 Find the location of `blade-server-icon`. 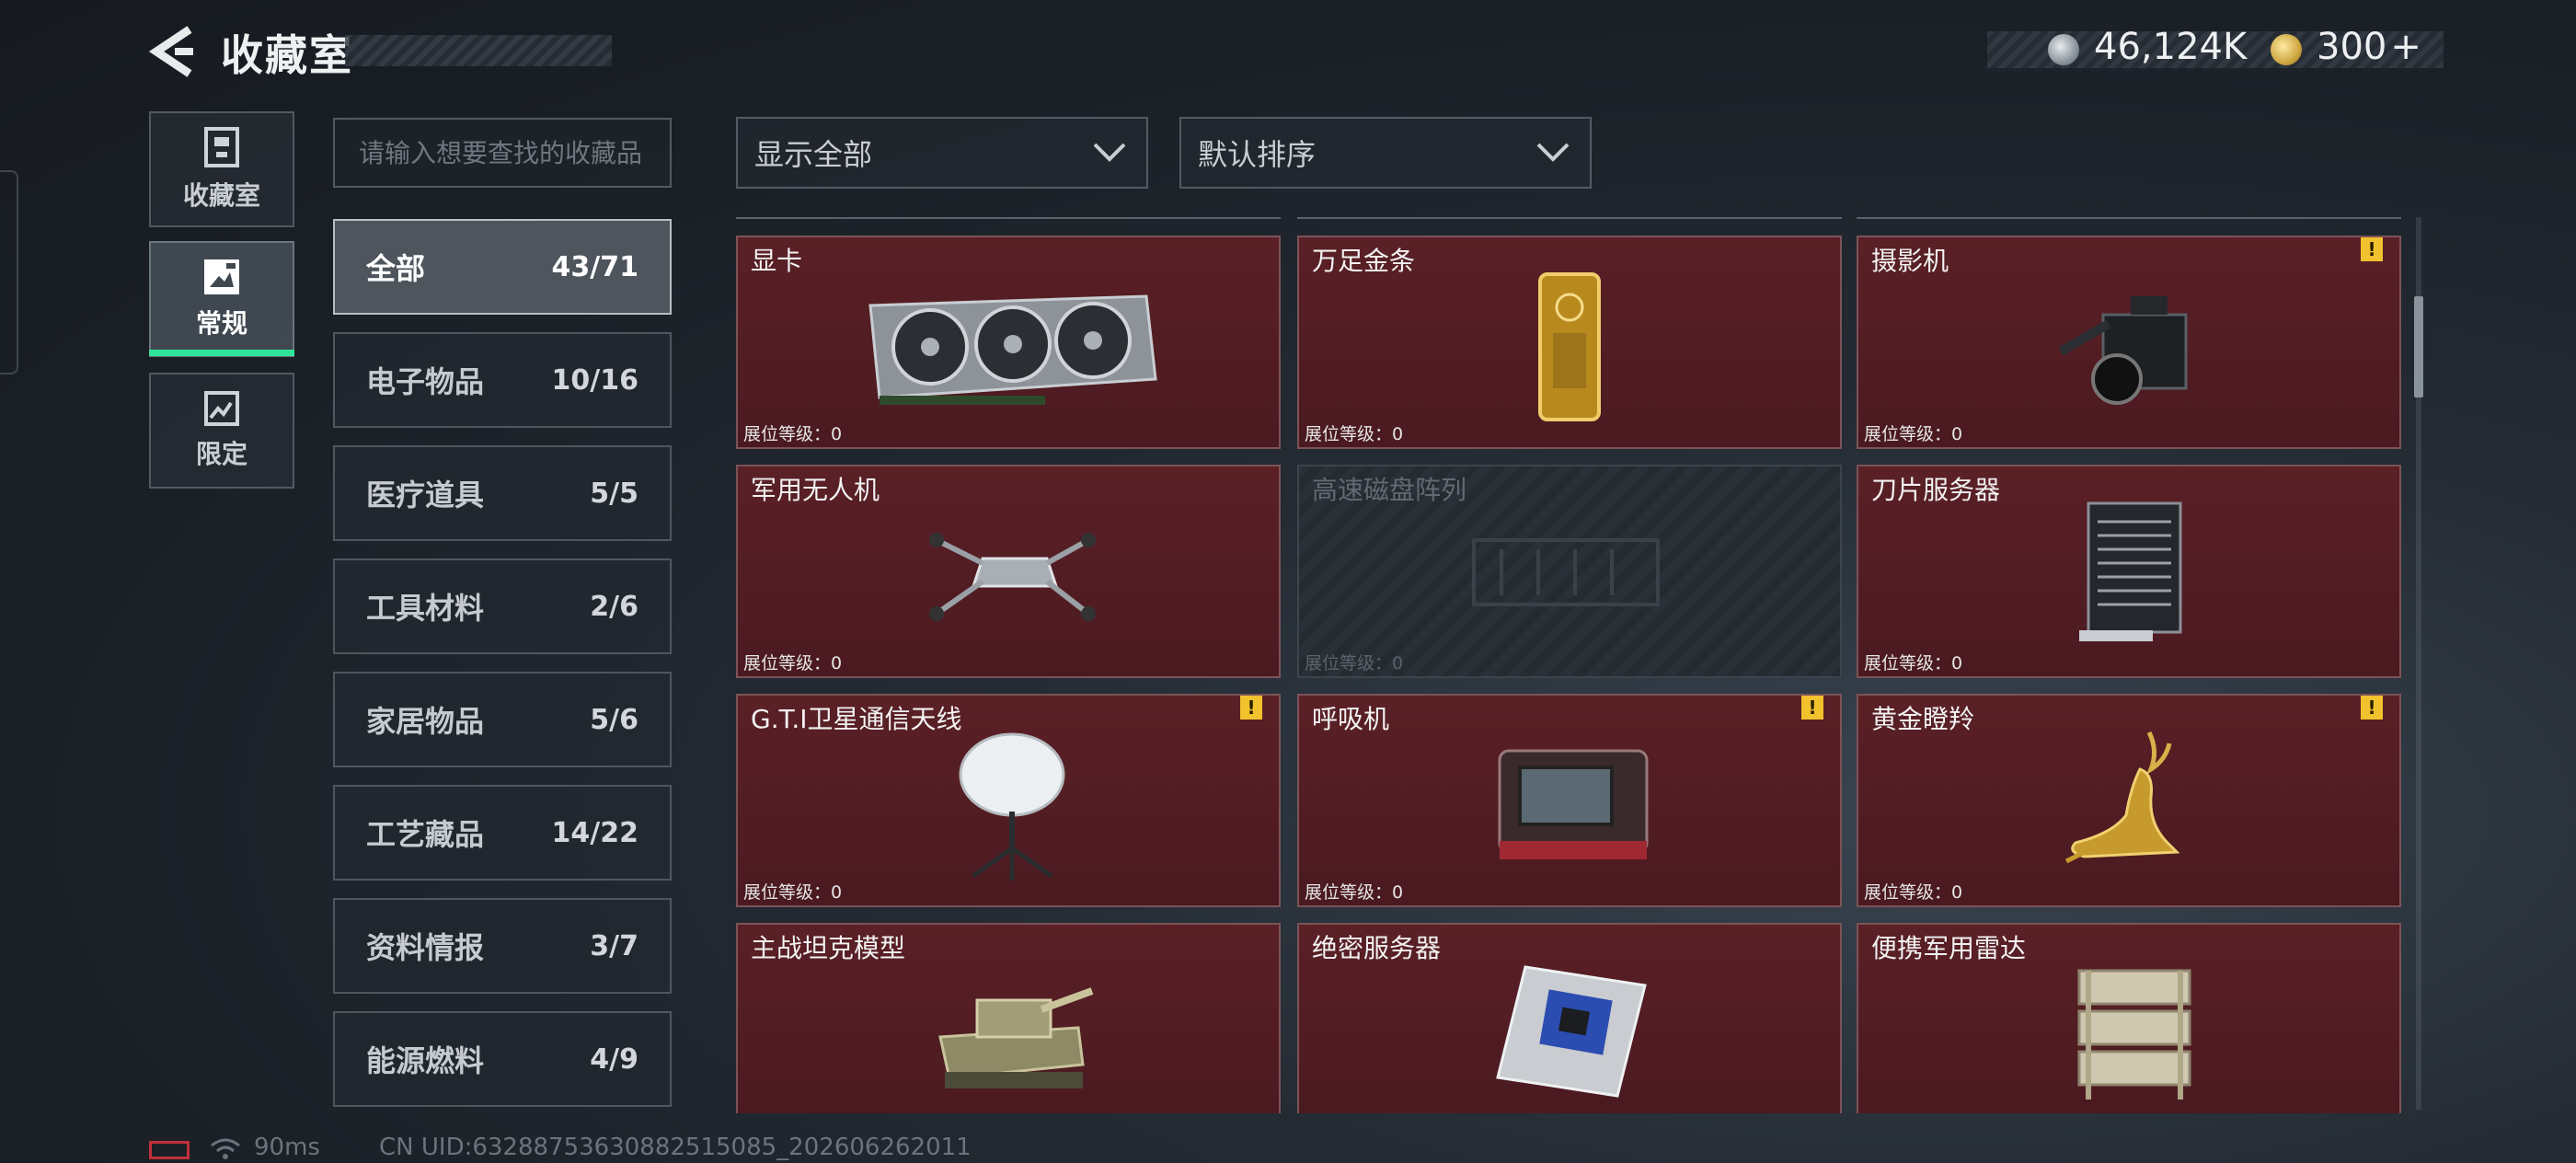

blade-server-icon is located at coordinates (2130, 571).